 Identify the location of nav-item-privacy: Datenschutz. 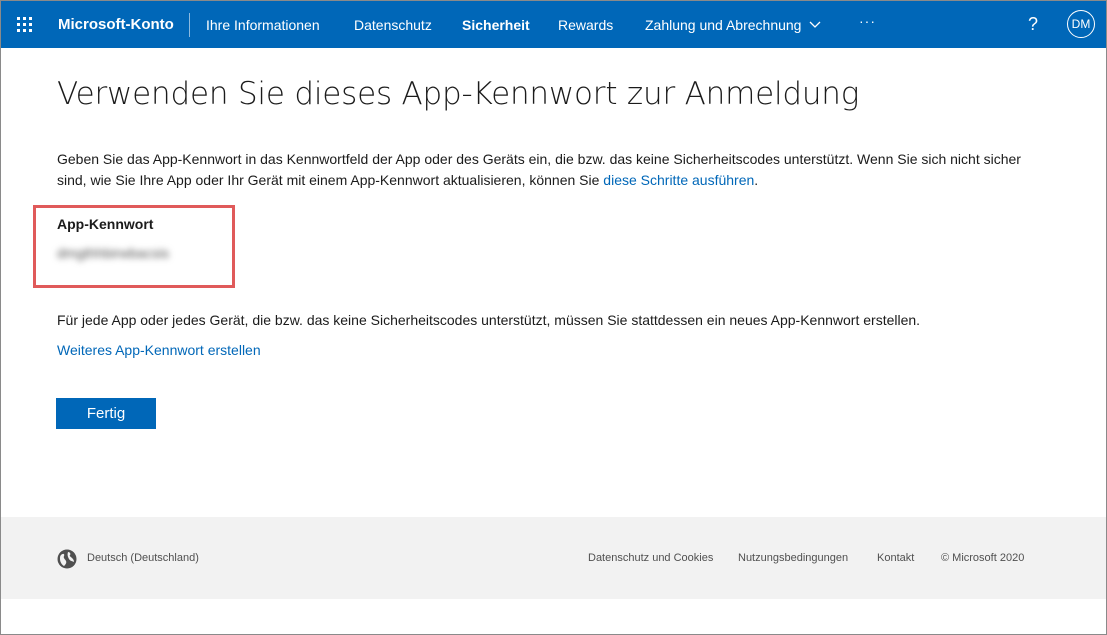
(393, 25).